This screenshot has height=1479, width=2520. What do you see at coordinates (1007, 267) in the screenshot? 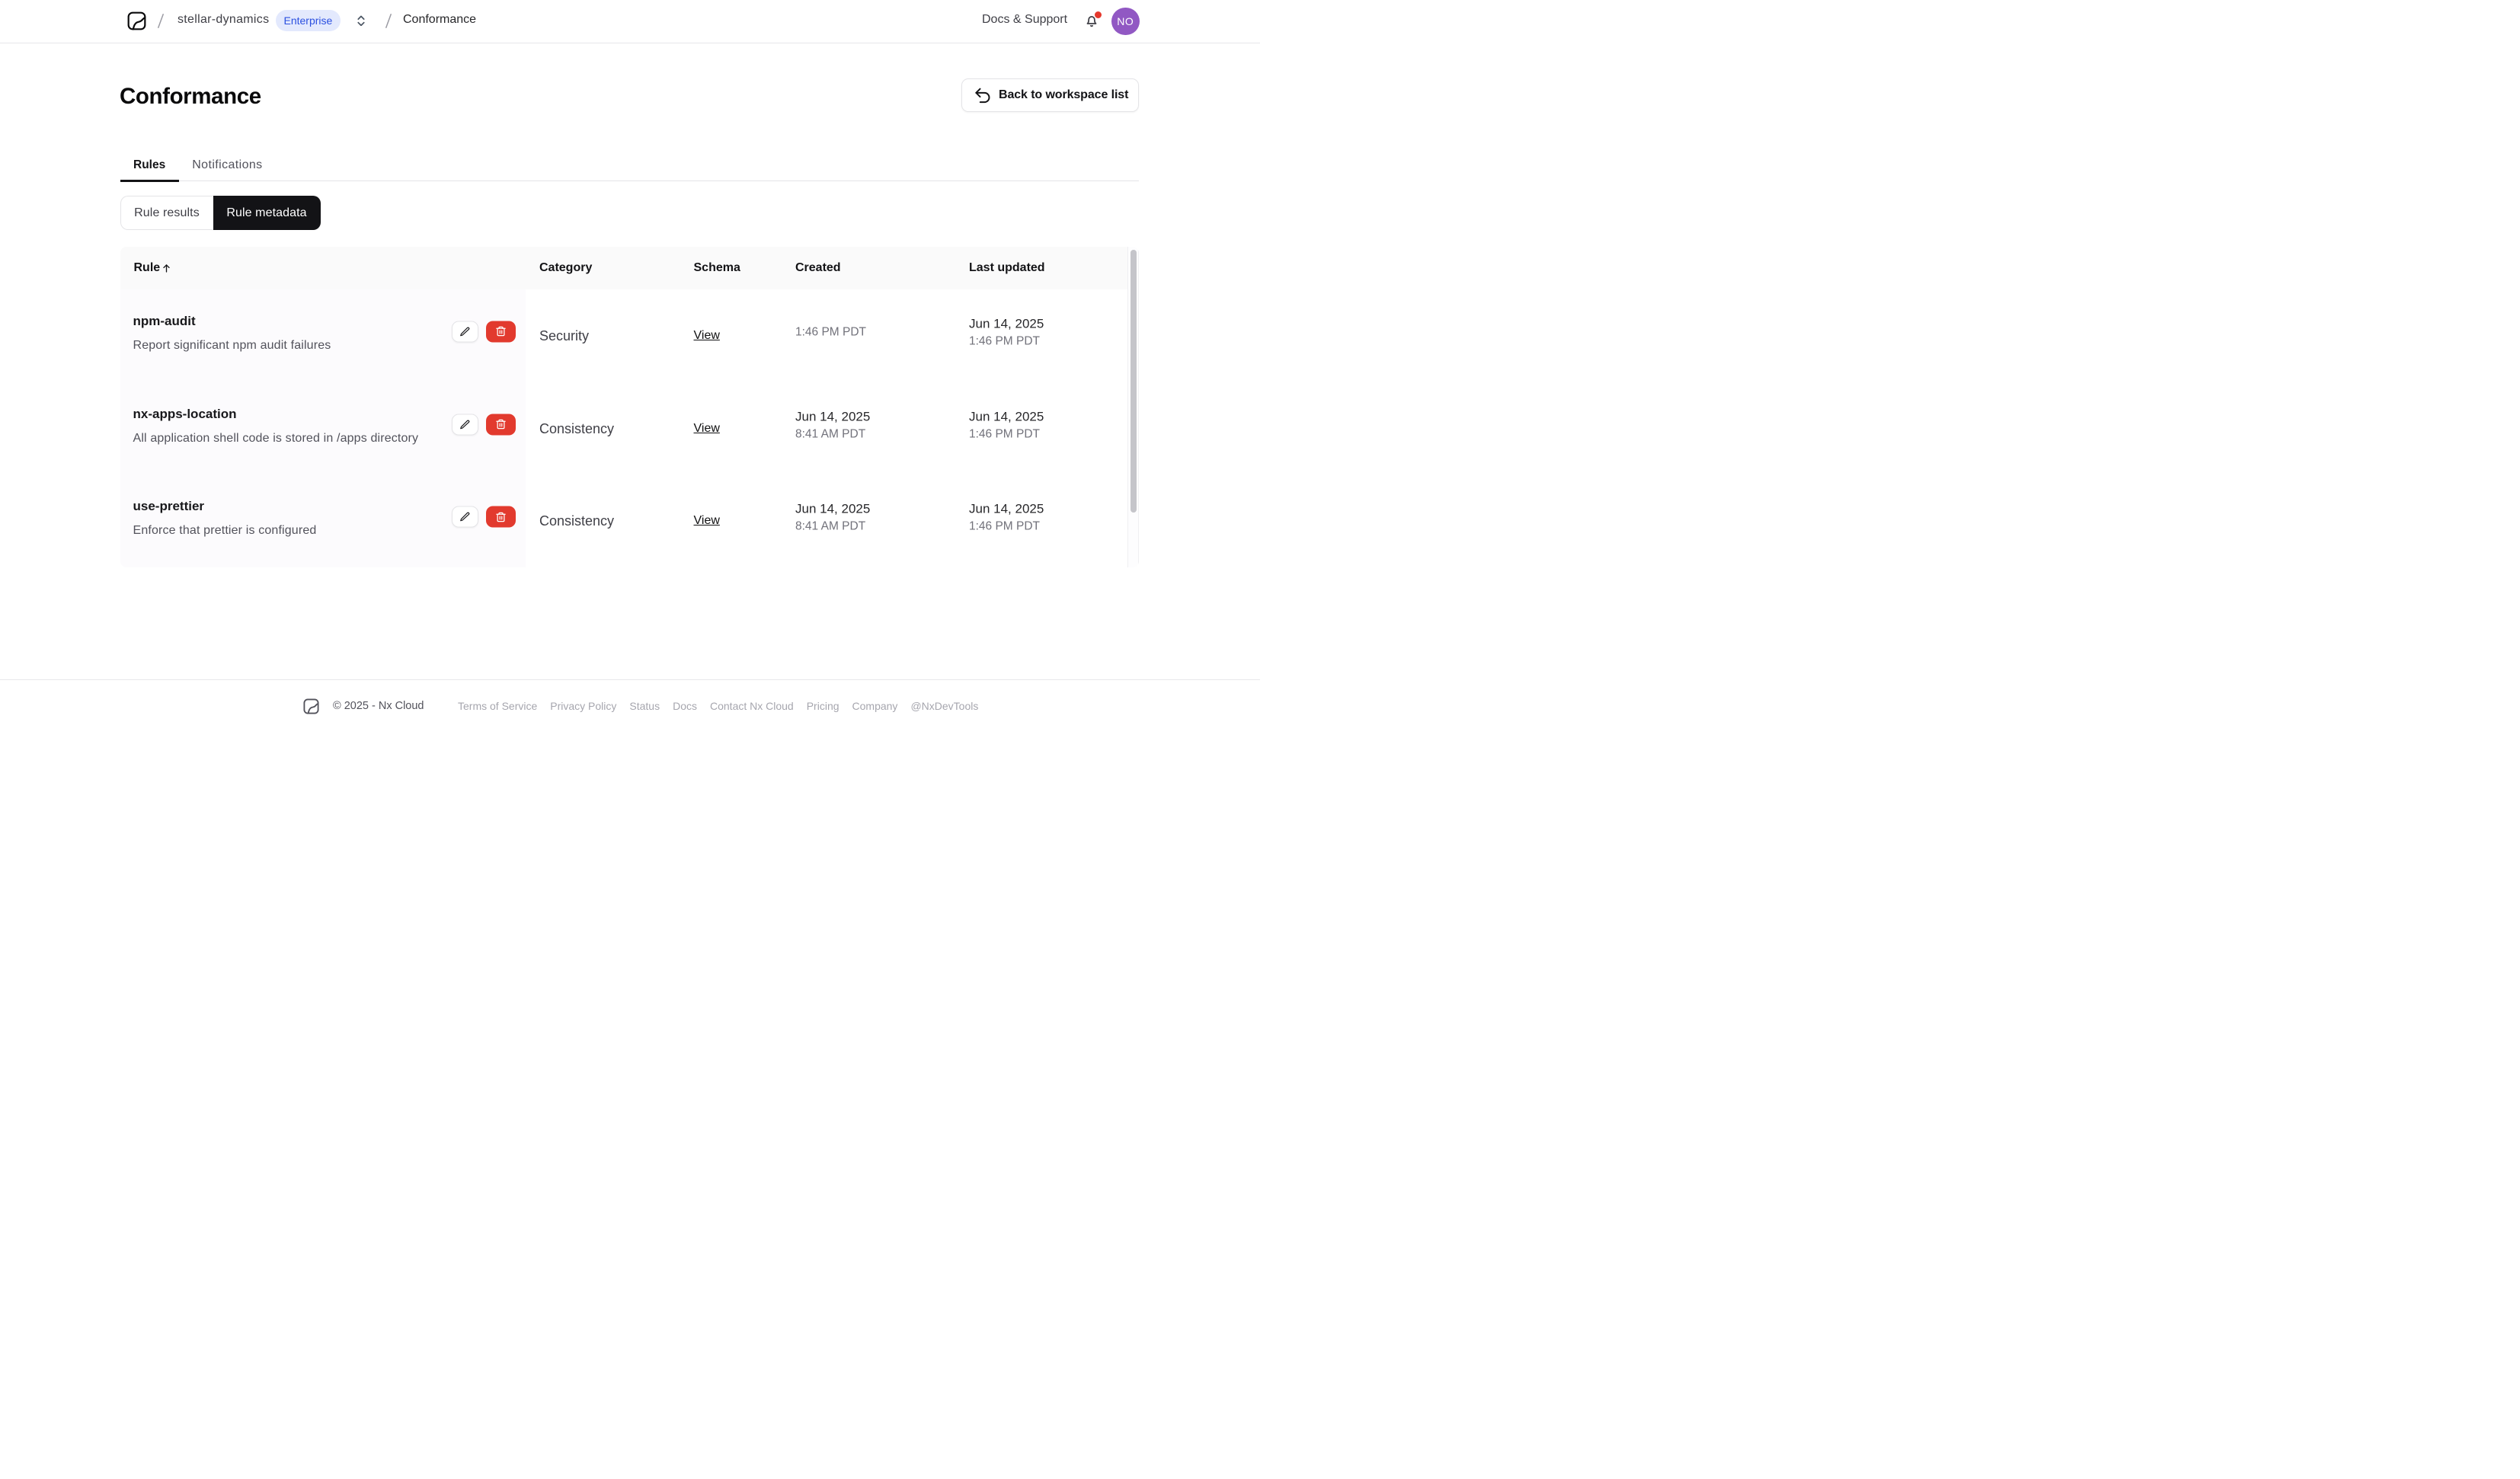
I see `column-header-label: Last updated` at bounding box center [1007, 267].